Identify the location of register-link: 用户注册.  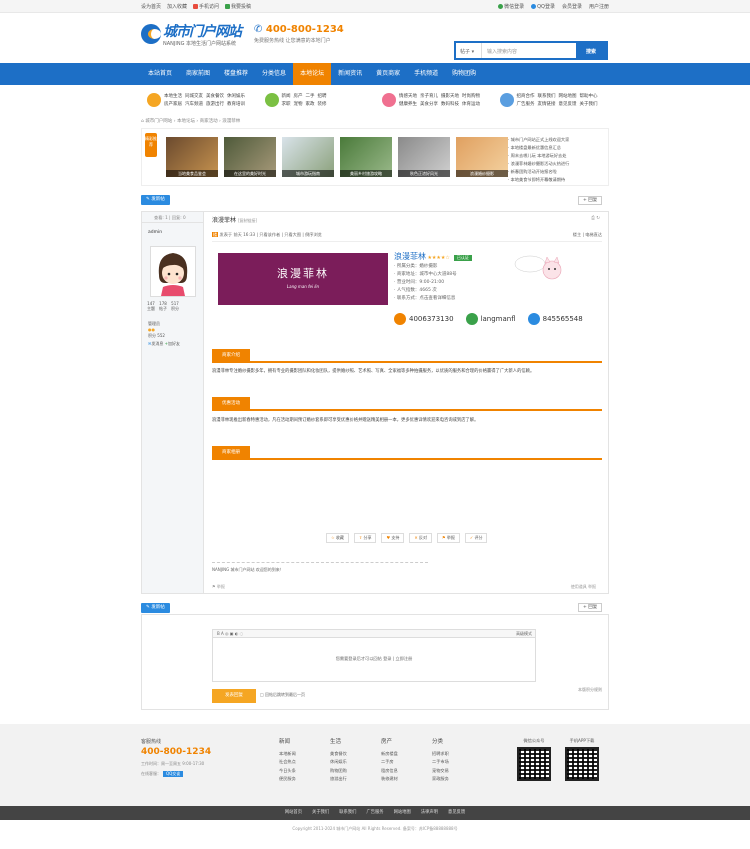
(599, 6).